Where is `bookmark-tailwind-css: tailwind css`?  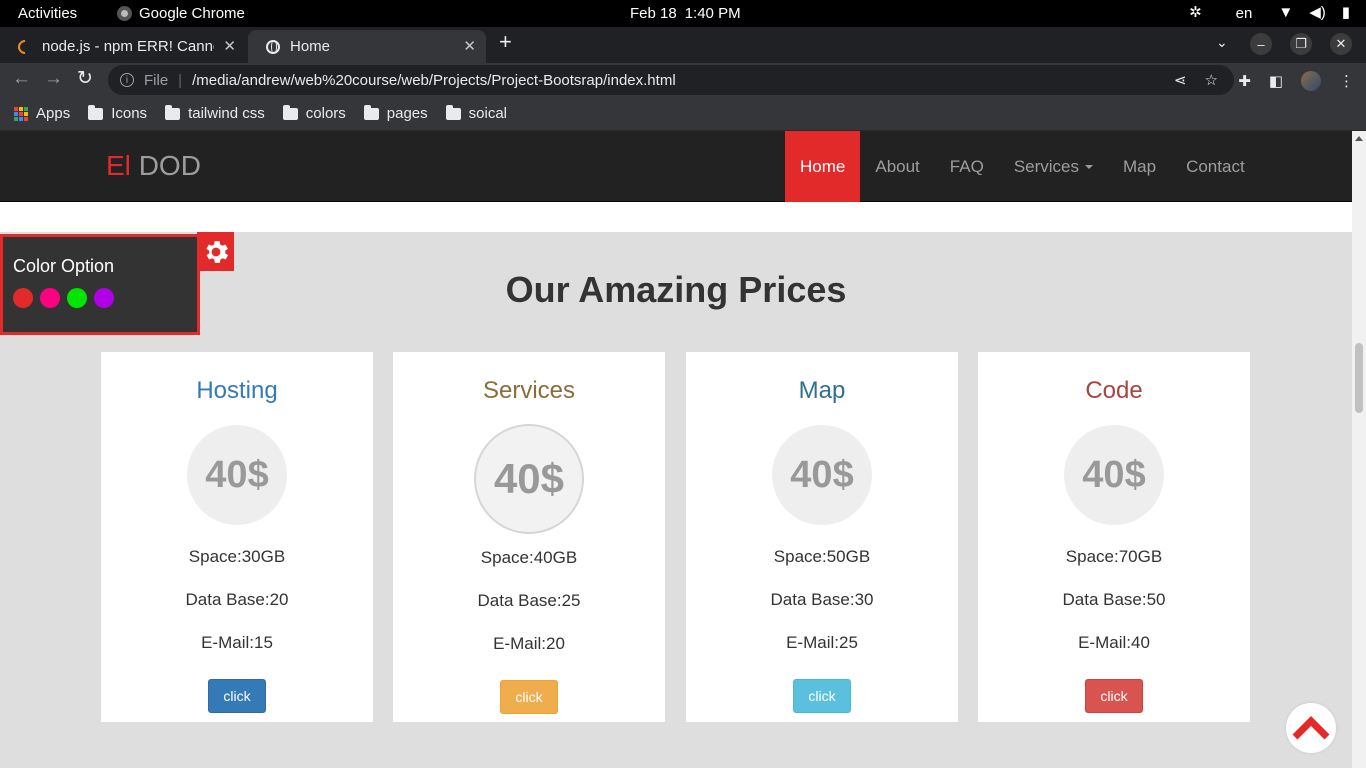
bookmark-tailwind-css: tailwind css is located at coordinates (215, 113).